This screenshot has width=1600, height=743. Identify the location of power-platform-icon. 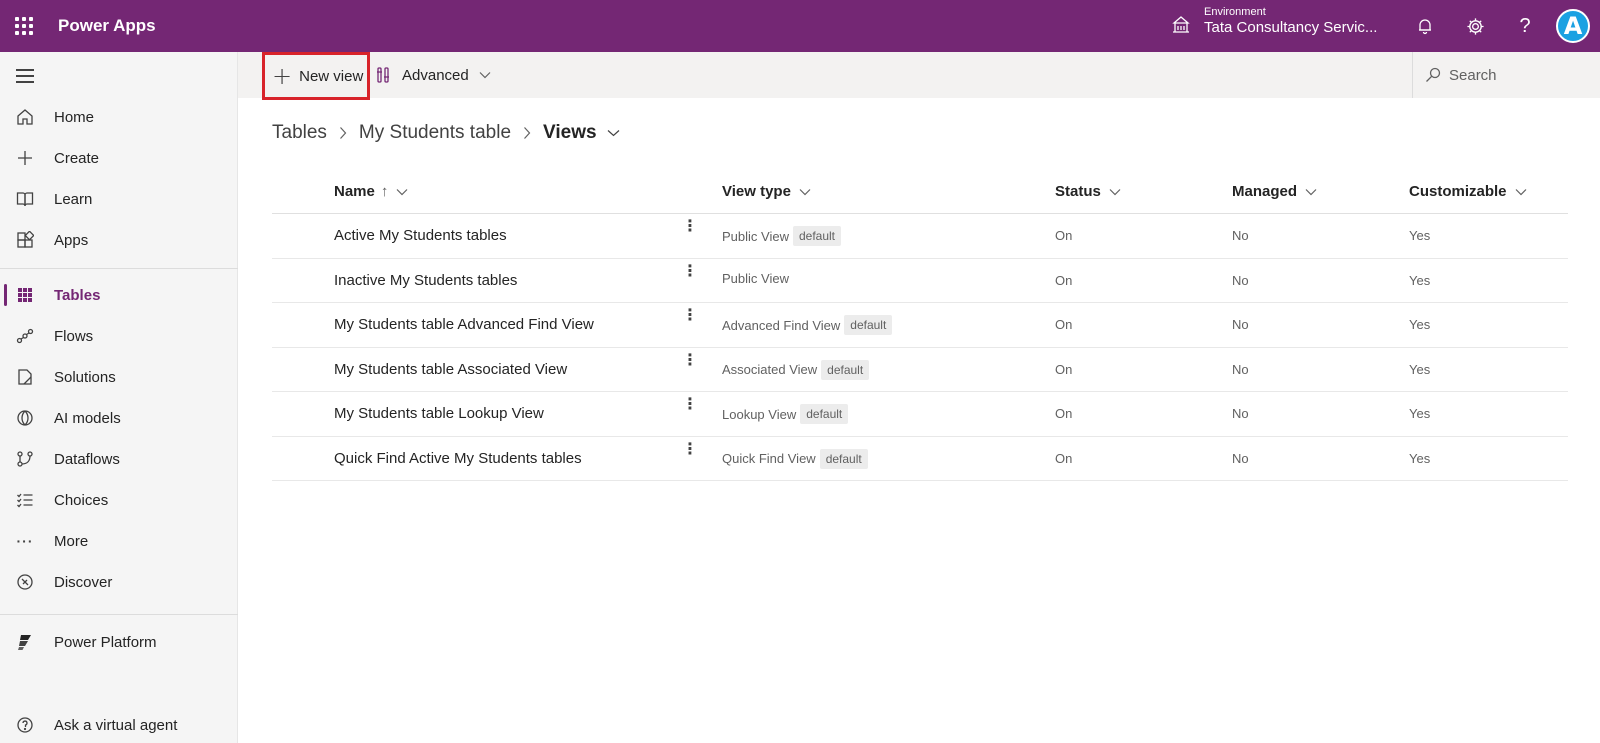
(25, 642).